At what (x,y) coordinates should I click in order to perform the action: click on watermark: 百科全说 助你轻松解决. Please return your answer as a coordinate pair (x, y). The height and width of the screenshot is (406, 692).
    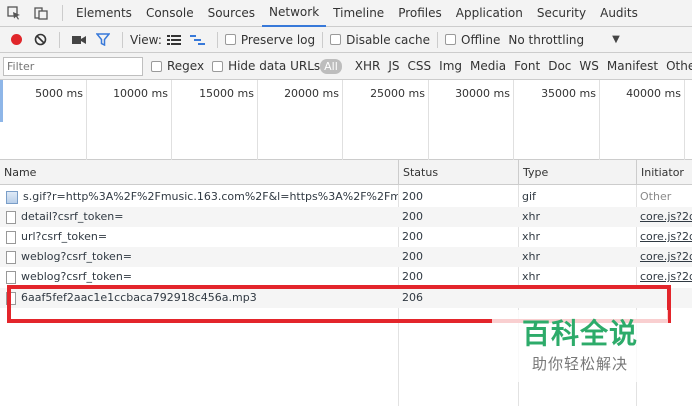
    Looking at the image, I should click on (580, 346).